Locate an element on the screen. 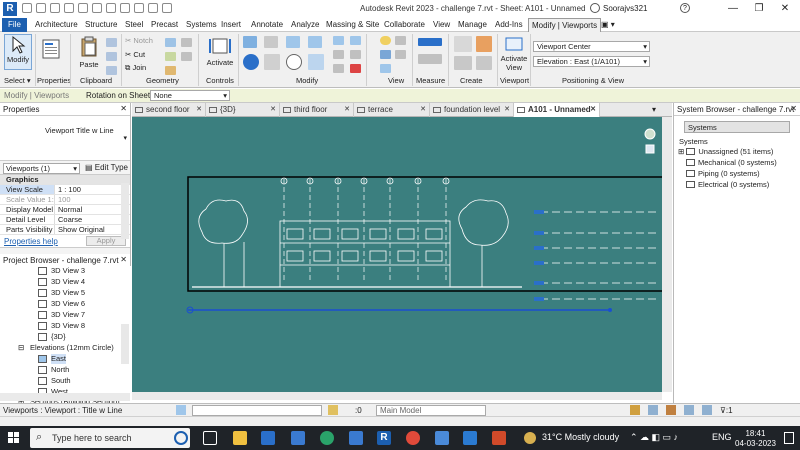  tree-item: 3D View 3 is located at coordinates (68, 271).